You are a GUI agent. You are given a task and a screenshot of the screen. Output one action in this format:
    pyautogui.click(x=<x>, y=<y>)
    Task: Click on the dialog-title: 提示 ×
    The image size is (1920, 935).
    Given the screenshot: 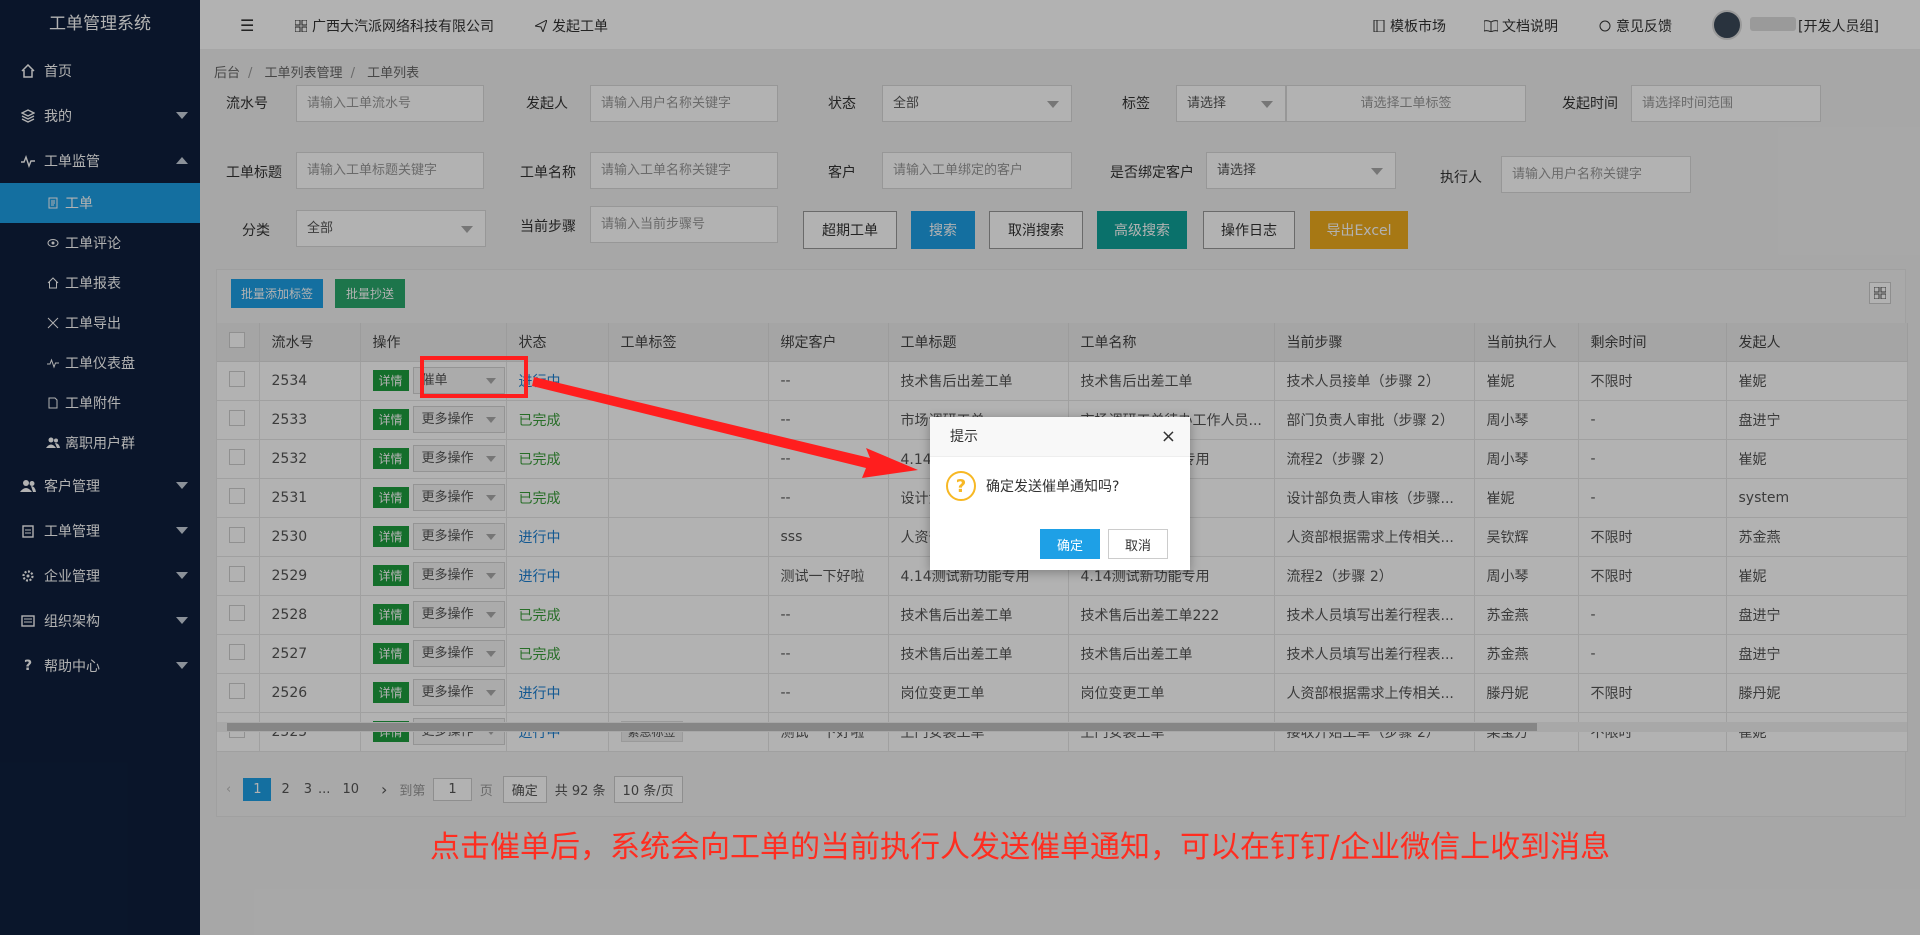 What is the action you would take?
    pyautogui.click(x=1060, y=437)
    